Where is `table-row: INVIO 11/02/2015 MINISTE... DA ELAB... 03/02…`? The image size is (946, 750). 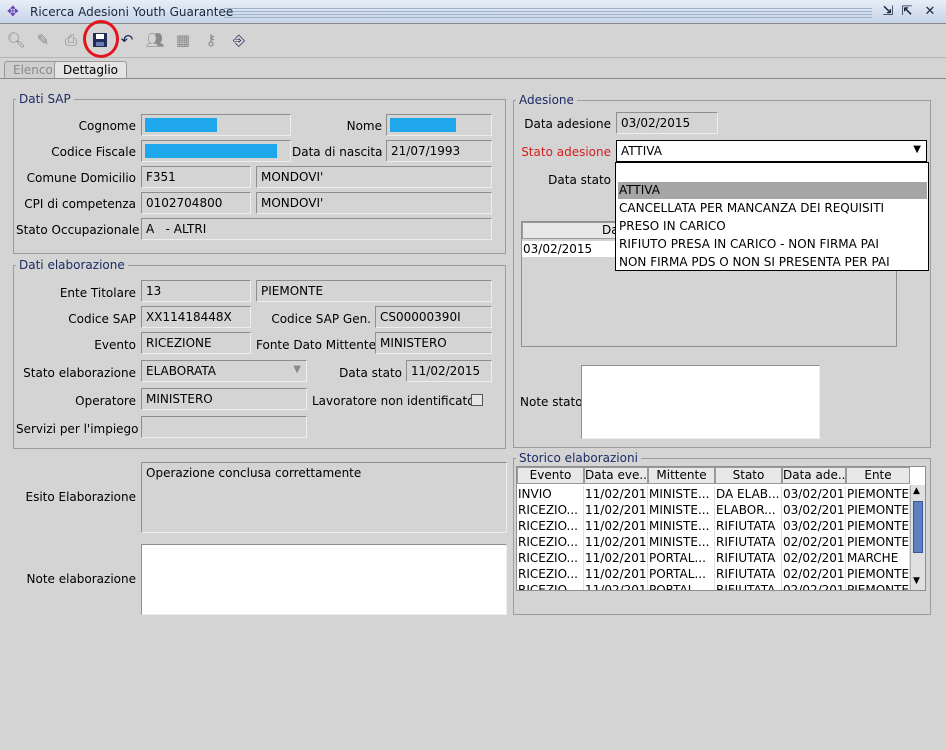 table-row: INVIO 11/02/2015 MINISTE... DA ELAB... 03/02… is located at coordinates (713, 494).